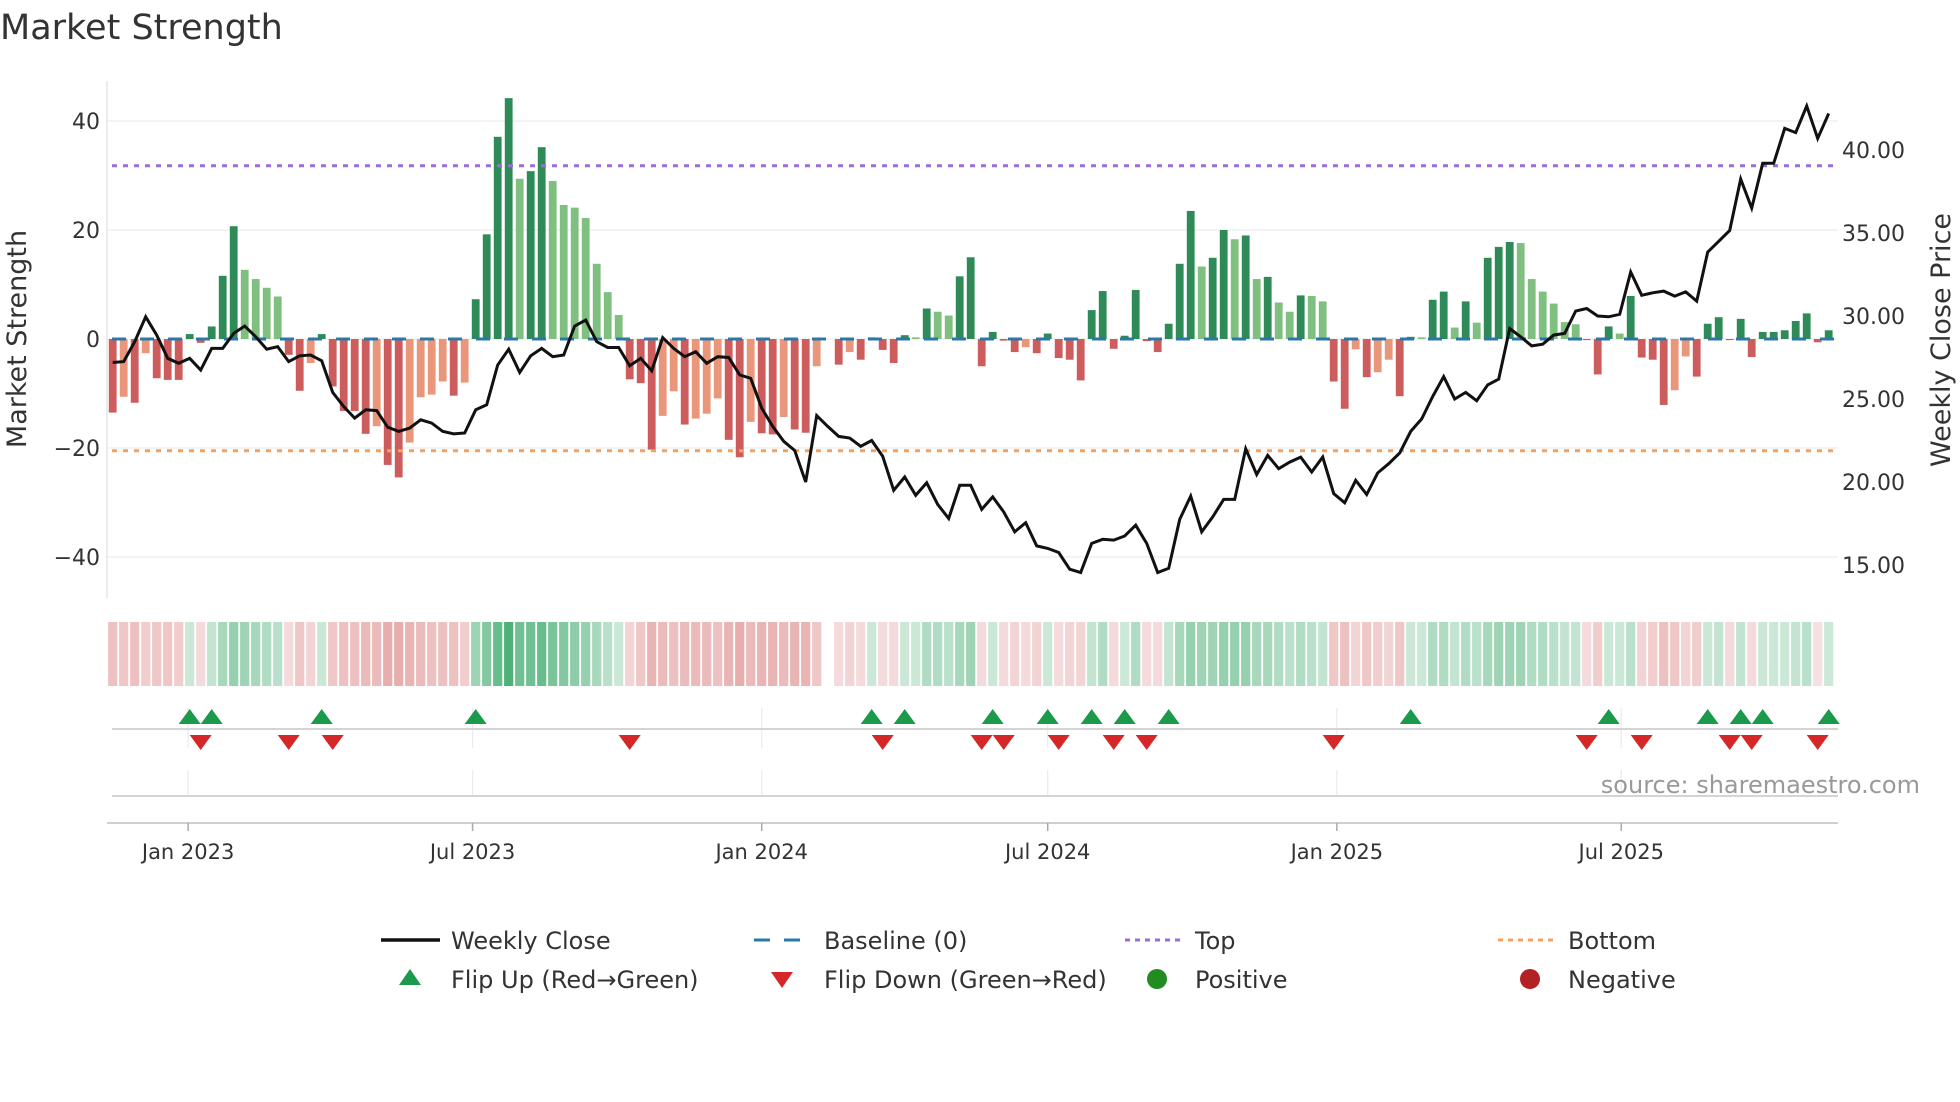 This screenshot has width=1960, height=1102. I want to click on y-tick-label: 40, so click(86, 122).